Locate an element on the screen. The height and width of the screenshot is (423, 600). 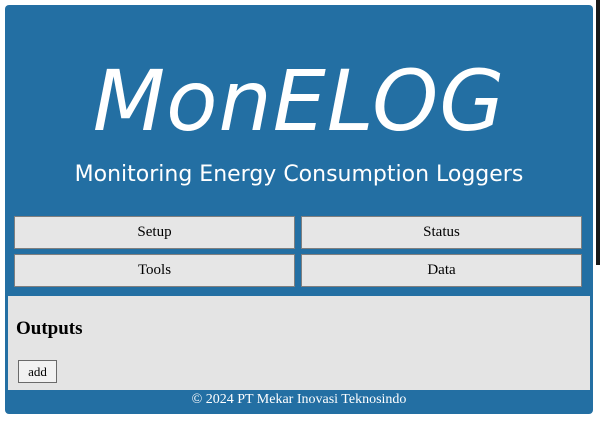
window-edge is located at coordinates (598, 132).